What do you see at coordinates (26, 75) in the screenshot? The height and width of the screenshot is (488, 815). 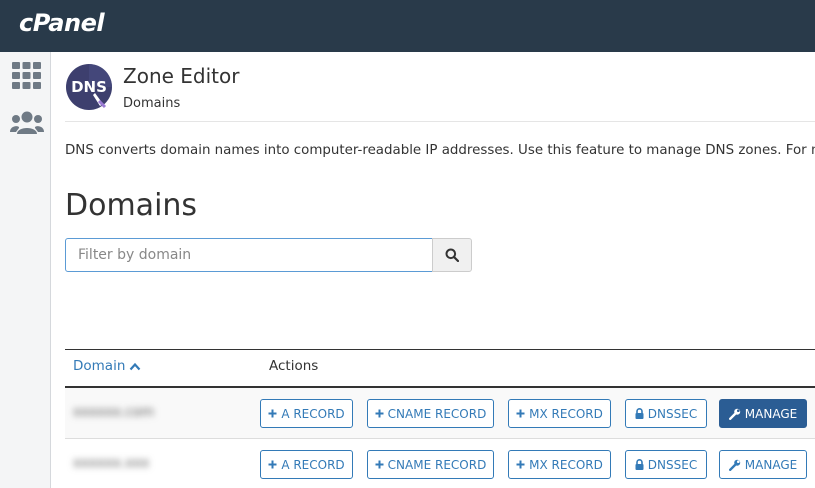 I see `grid-icon` at bounding box center [26, 75].